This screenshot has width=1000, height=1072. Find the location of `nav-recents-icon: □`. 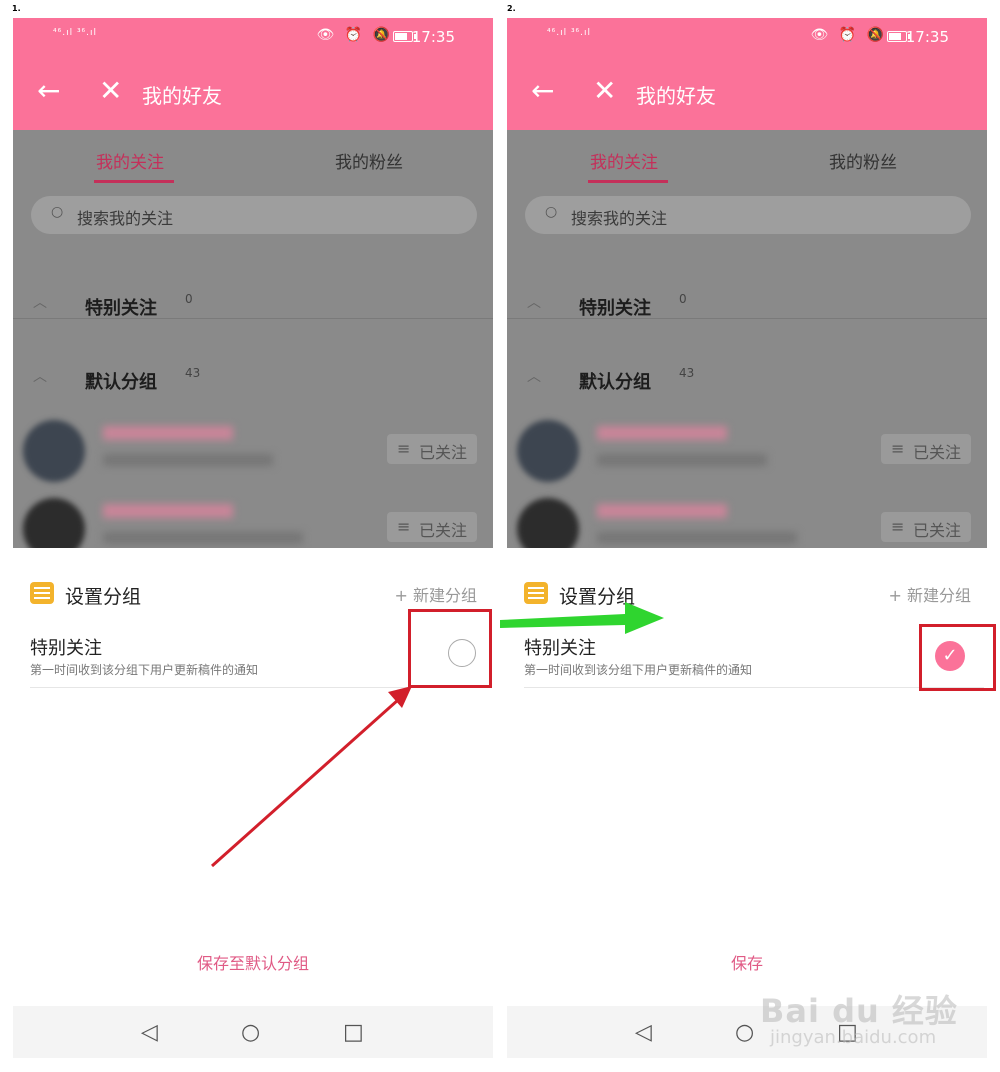

nav-recents-icon: □ is located at coordinates (353, 1032).